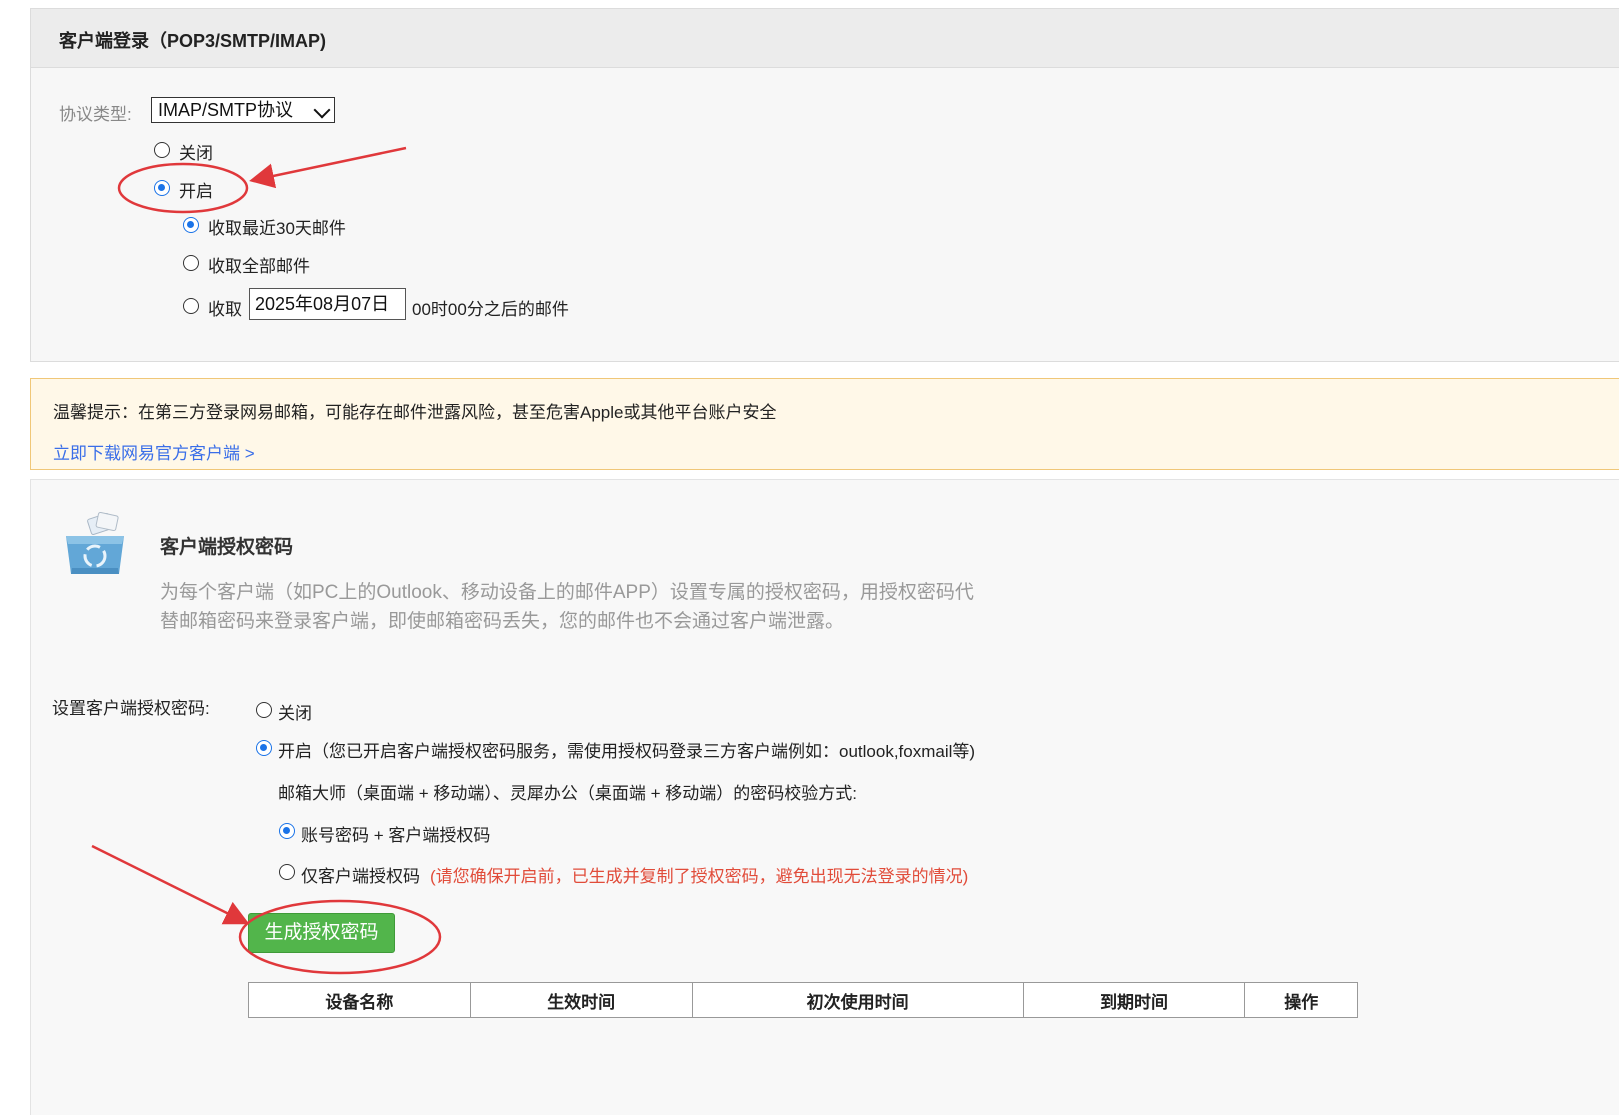 The width and height of the screenshot is (1619, 1115). I want to click on generate-password-button: 生成授权密码, so click(321, 933).